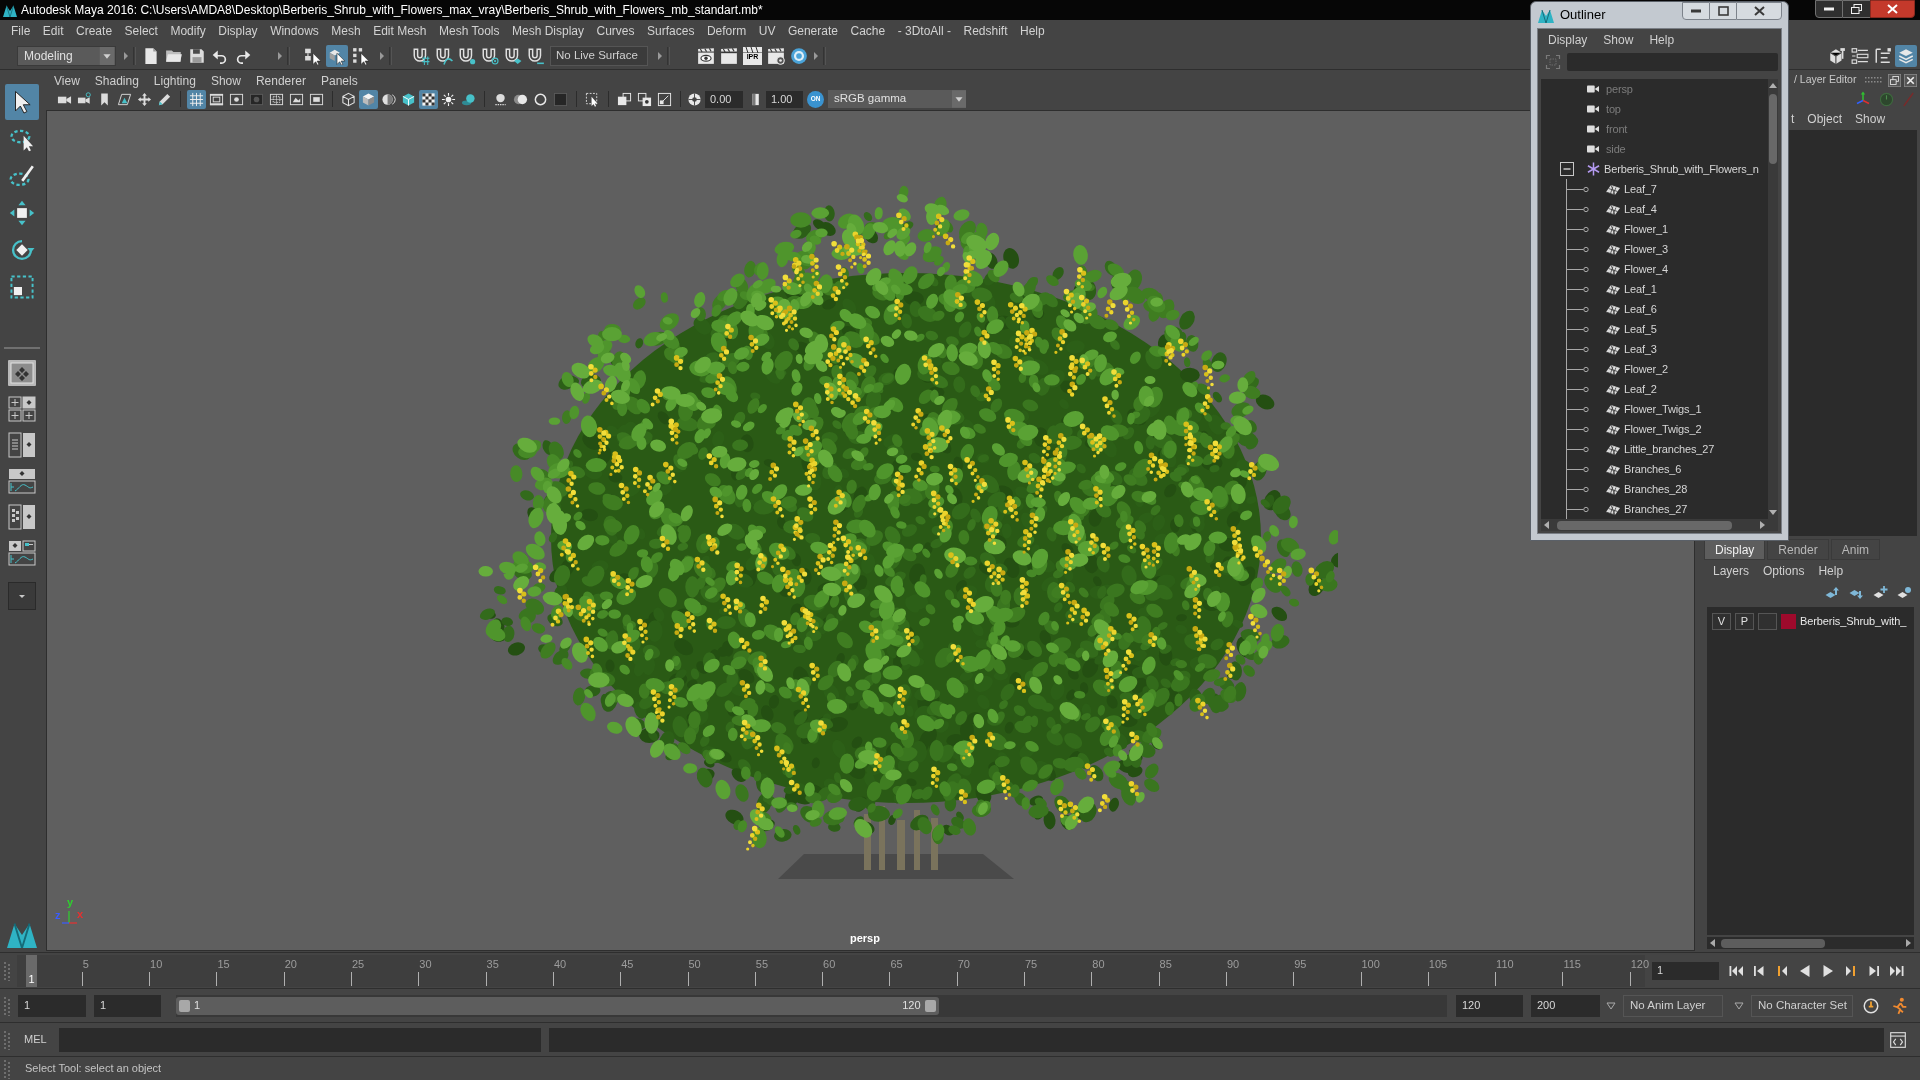 The height and width of the screenshot is (1080, 1920). I want to click on panel-menu-item: Options, so click(1784, 571).